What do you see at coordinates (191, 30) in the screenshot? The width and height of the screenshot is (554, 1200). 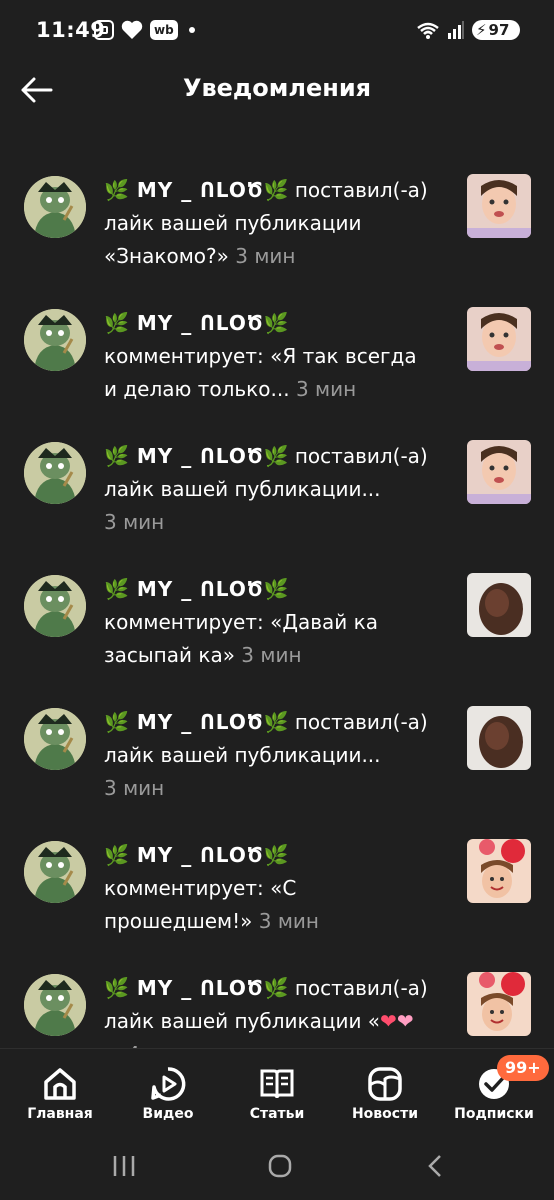 I see `notification-dot-icon` at bounding box center [191, 30].